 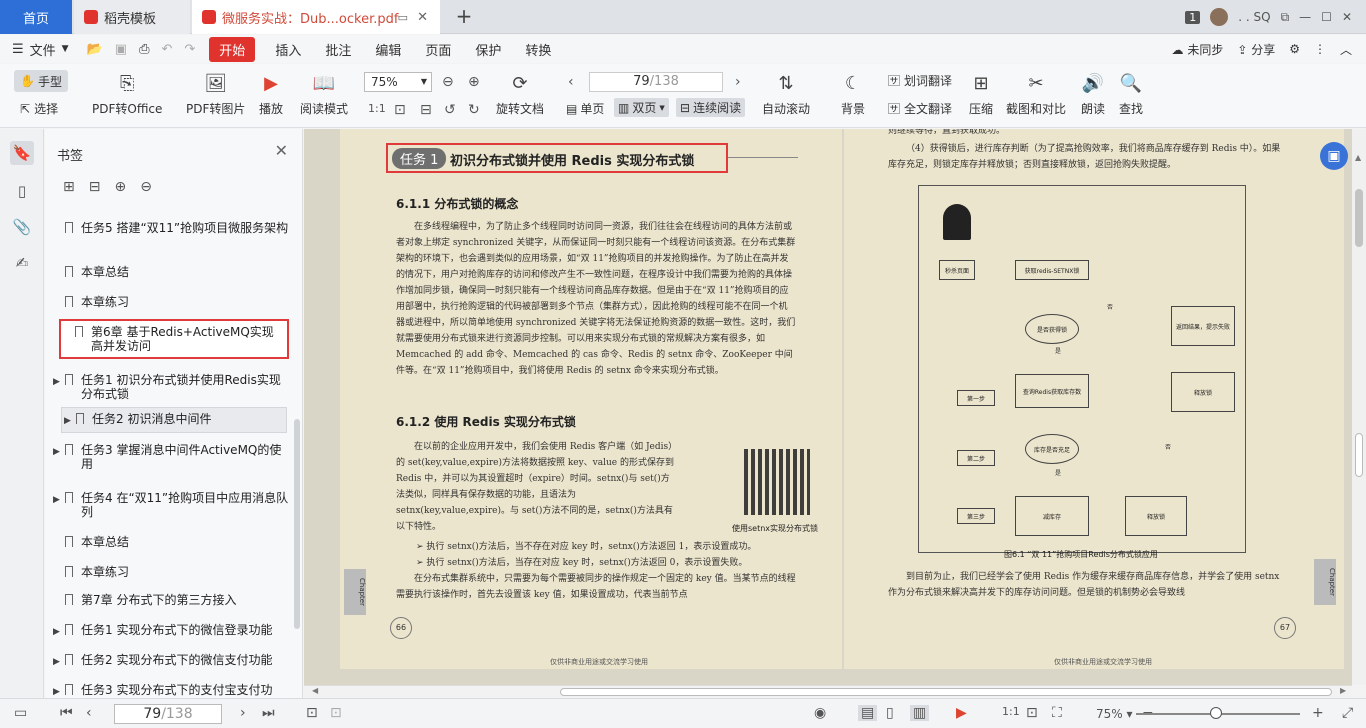 What do you see at coordinates (127, 93) in the screenshot?
I see `pdf-to-office-button: ⎘ PDF转Office` at bounding box center [127, 93].